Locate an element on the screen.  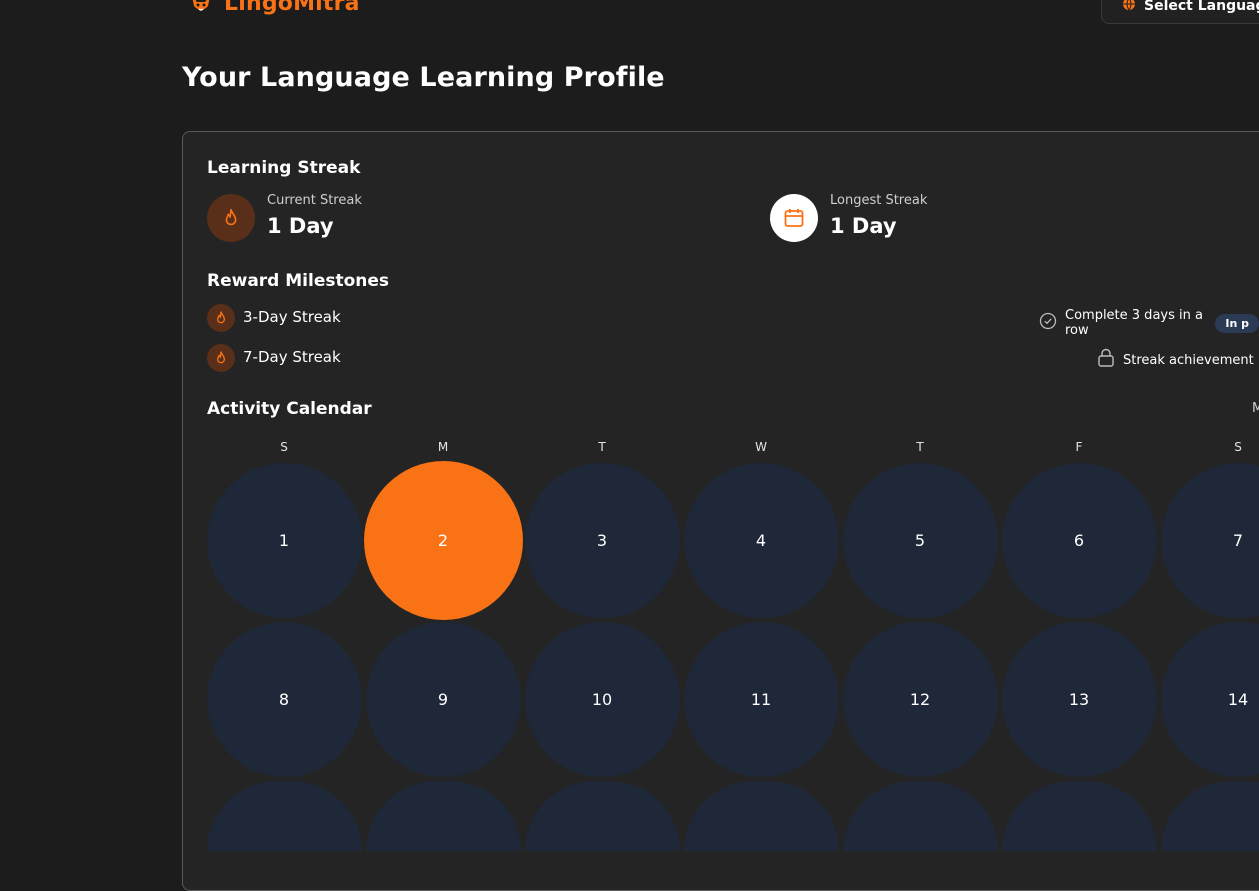
select-language-button: Select Language is located at coordinates (1180, 12).